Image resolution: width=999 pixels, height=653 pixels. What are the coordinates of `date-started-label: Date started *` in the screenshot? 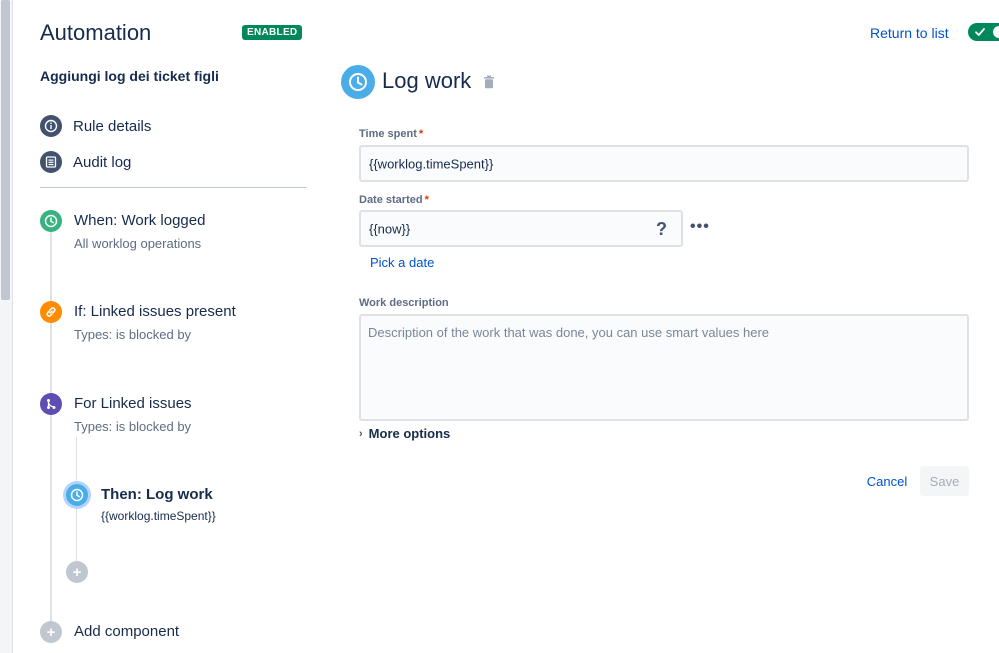 It's located at (394, 200).